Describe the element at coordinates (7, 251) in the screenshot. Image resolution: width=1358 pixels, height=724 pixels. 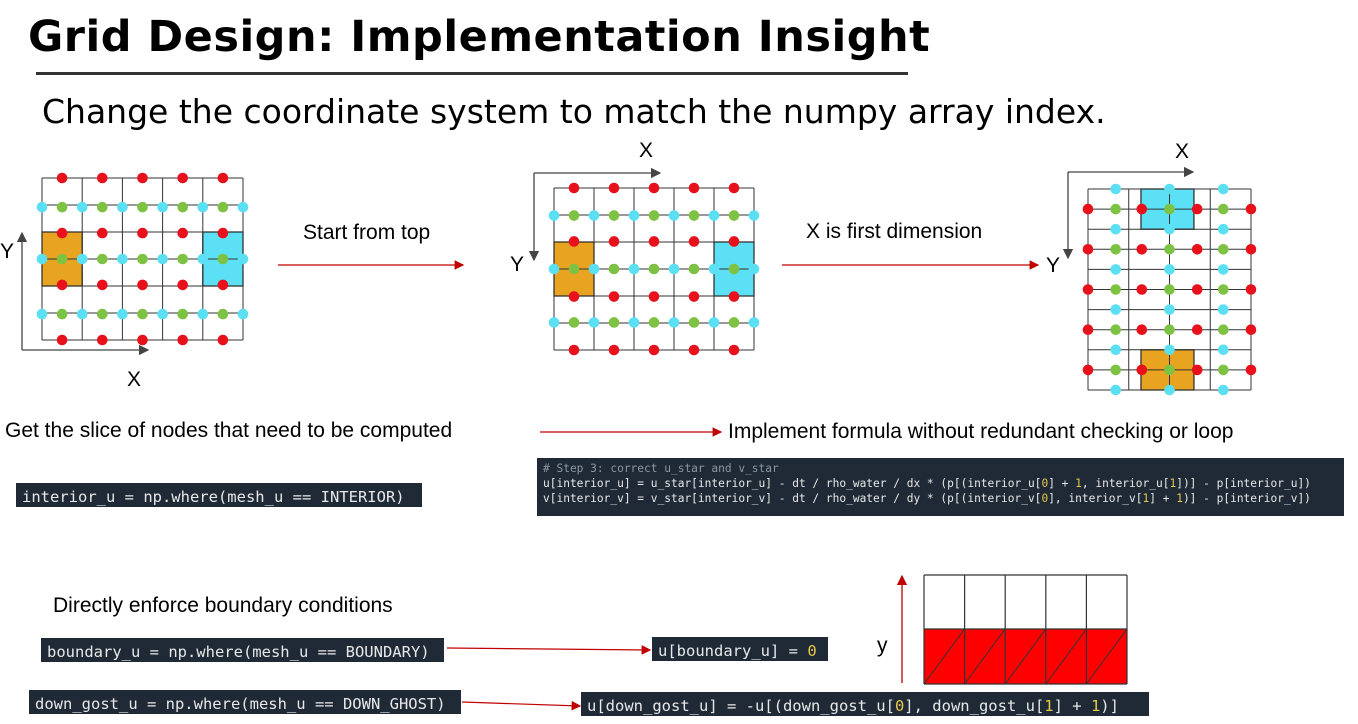
I see `left-y-axis-label: Y` at that location.